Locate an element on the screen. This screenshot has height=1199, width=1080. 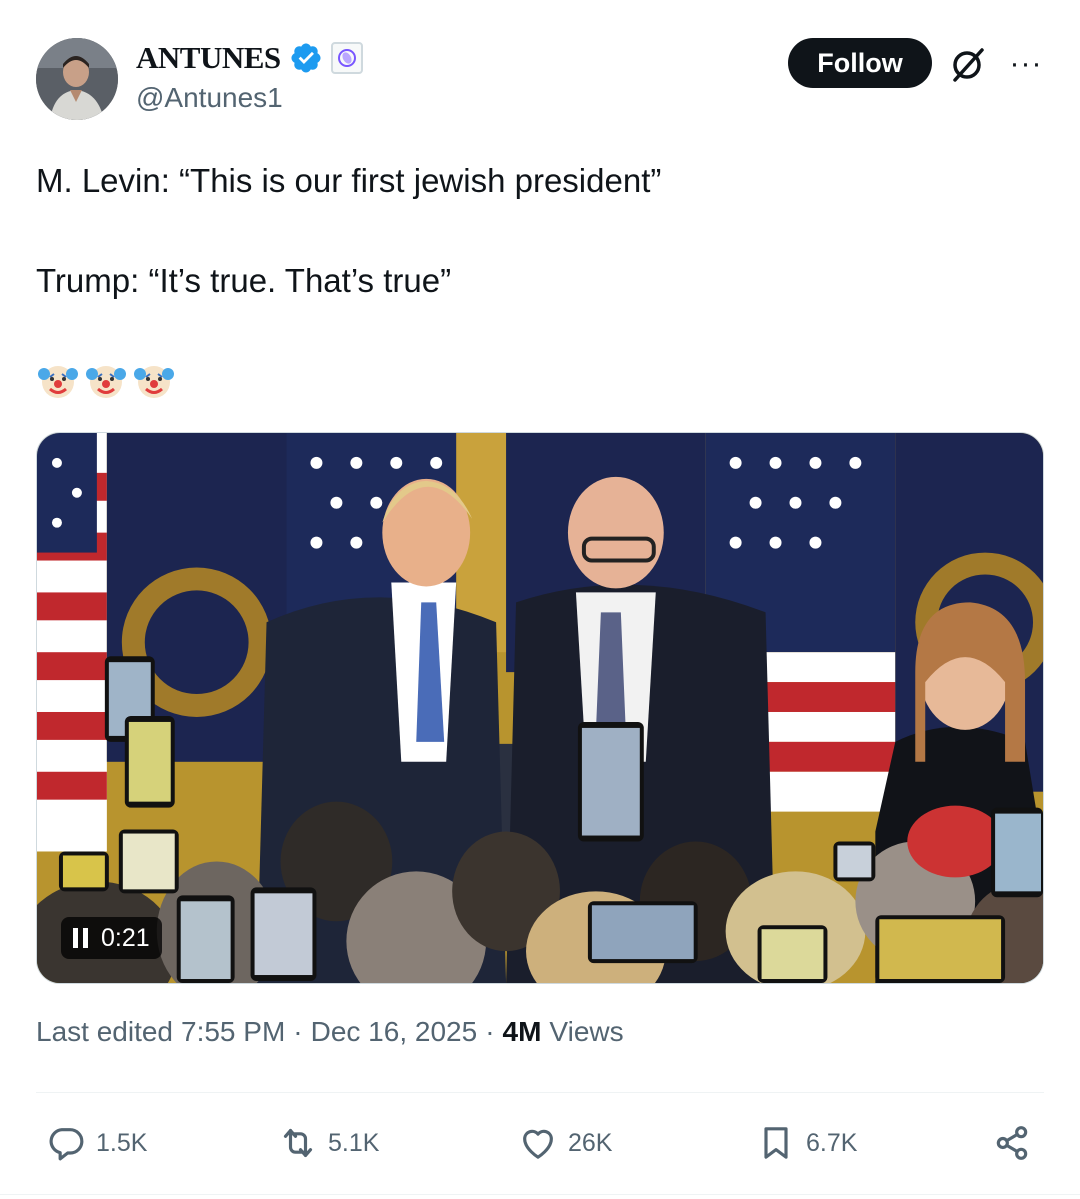
tweet-time: 7:55 PM is located at coordinates (233, 1032).